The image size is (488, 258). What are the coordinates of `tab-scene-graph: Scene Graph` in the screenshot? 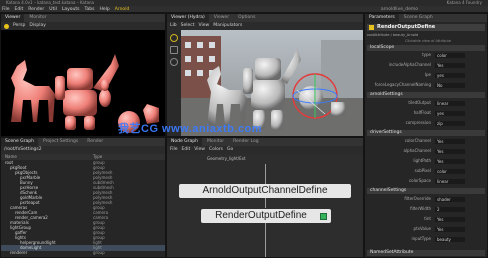 It's located at (19, 142).